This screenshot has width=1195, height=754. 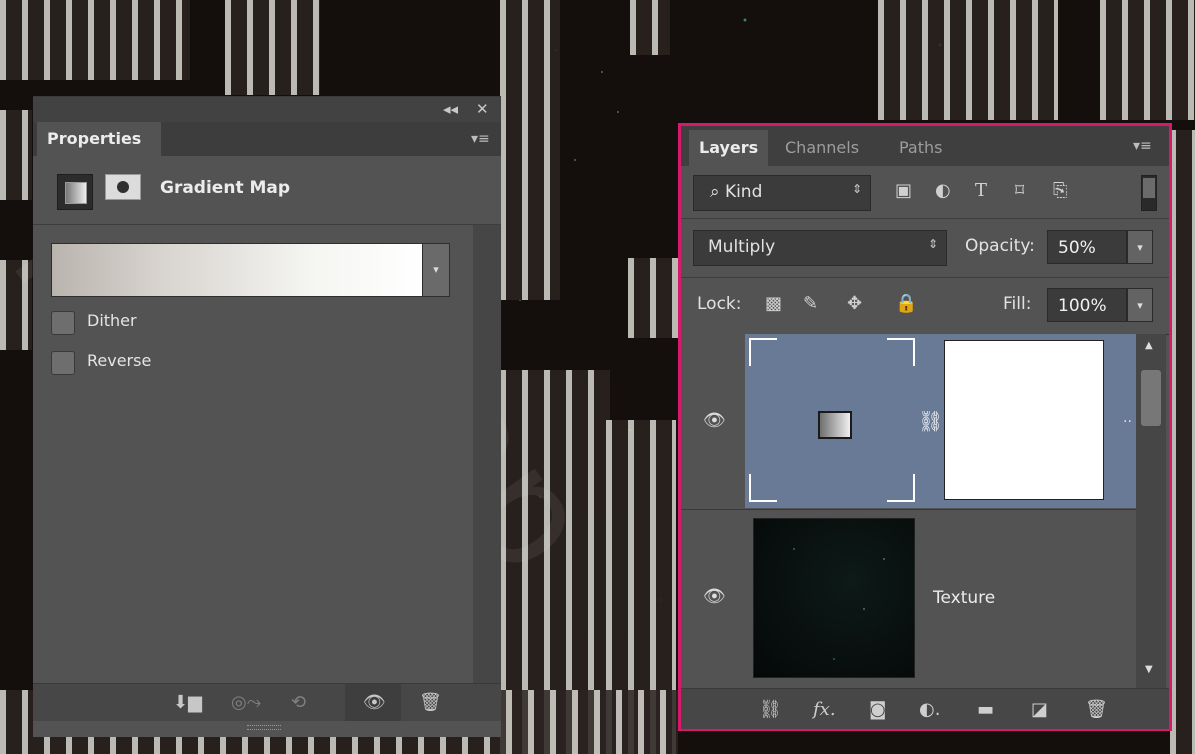 I want to click on reset-icon: ⟲, so click(x=298, y=702).